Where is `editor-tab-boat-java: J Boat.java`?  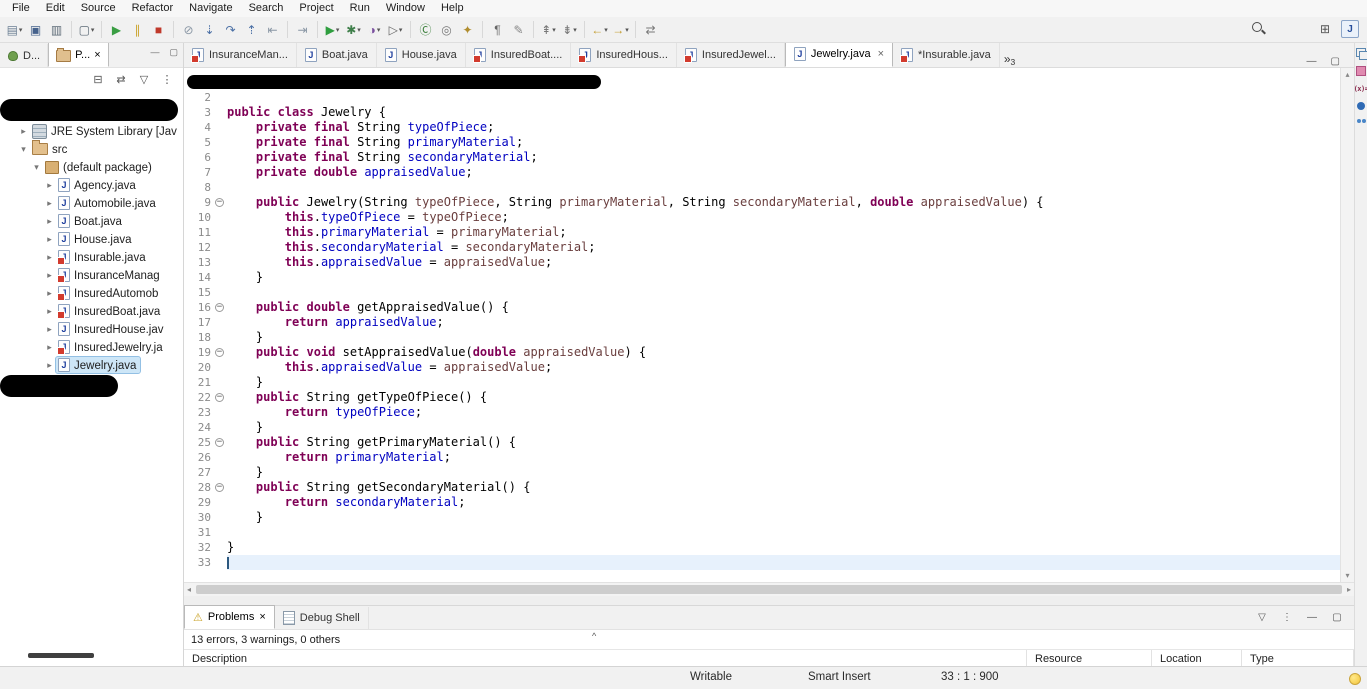 editor-tab-boat-java: J Boat.java is located at coordinates (337, 55).